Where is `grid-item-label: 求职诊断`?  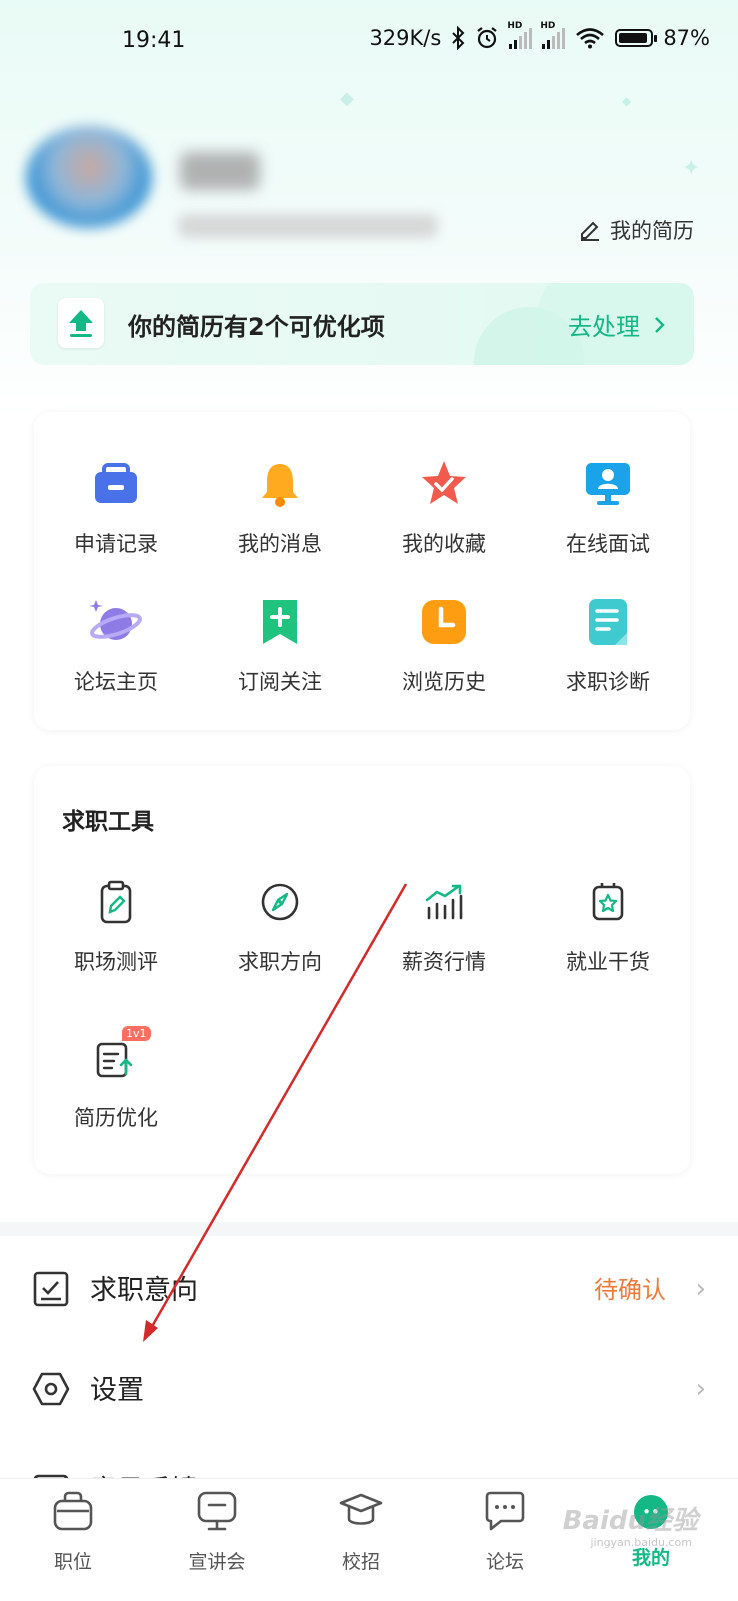 grid-item-label: 求职诊断 is located at coordinates (608, 682).